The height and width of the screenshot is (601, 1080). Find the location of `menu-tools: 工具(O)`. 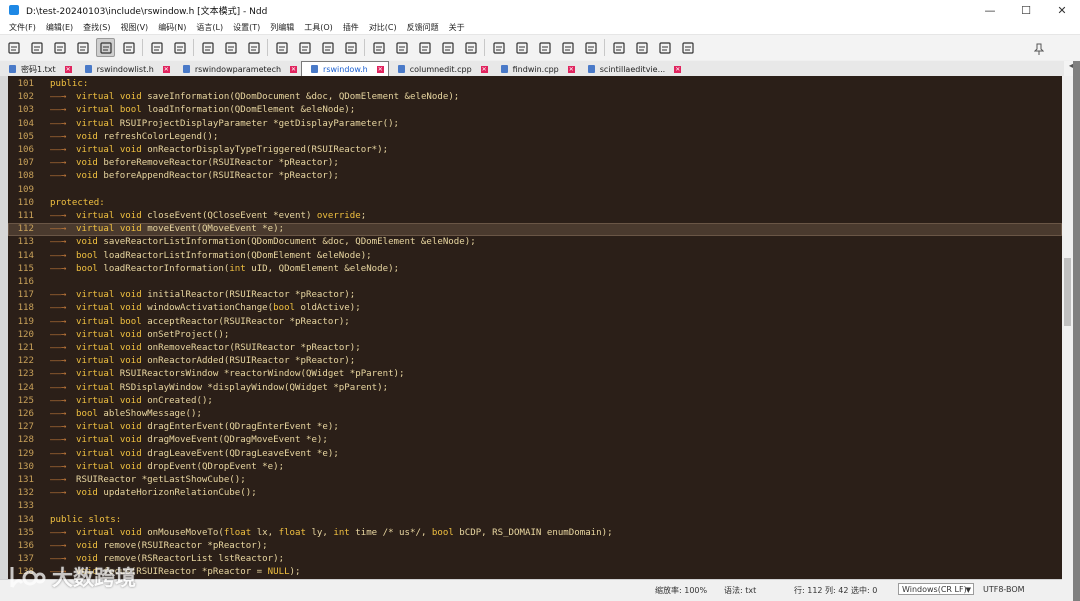

menu-tools: 工具(O) is located at coordinates (318, 27).